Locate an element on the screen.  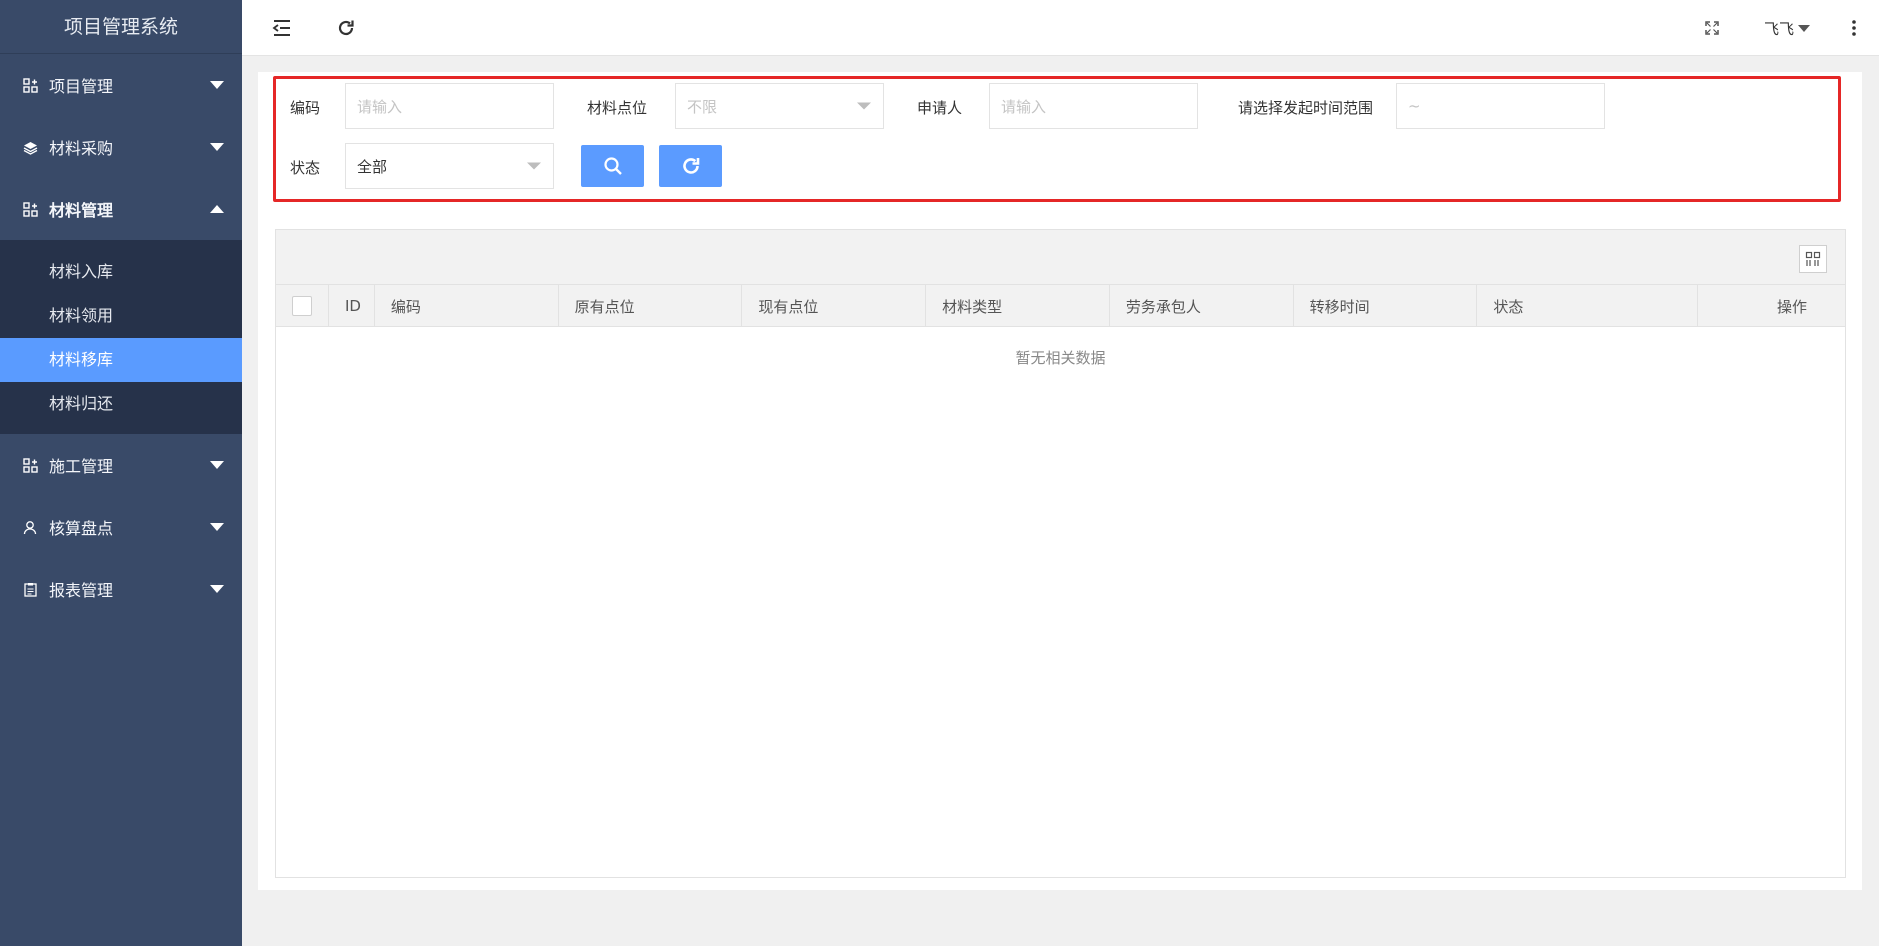
menu-material-management: 材料管理 is located at coordinates (121, 209).